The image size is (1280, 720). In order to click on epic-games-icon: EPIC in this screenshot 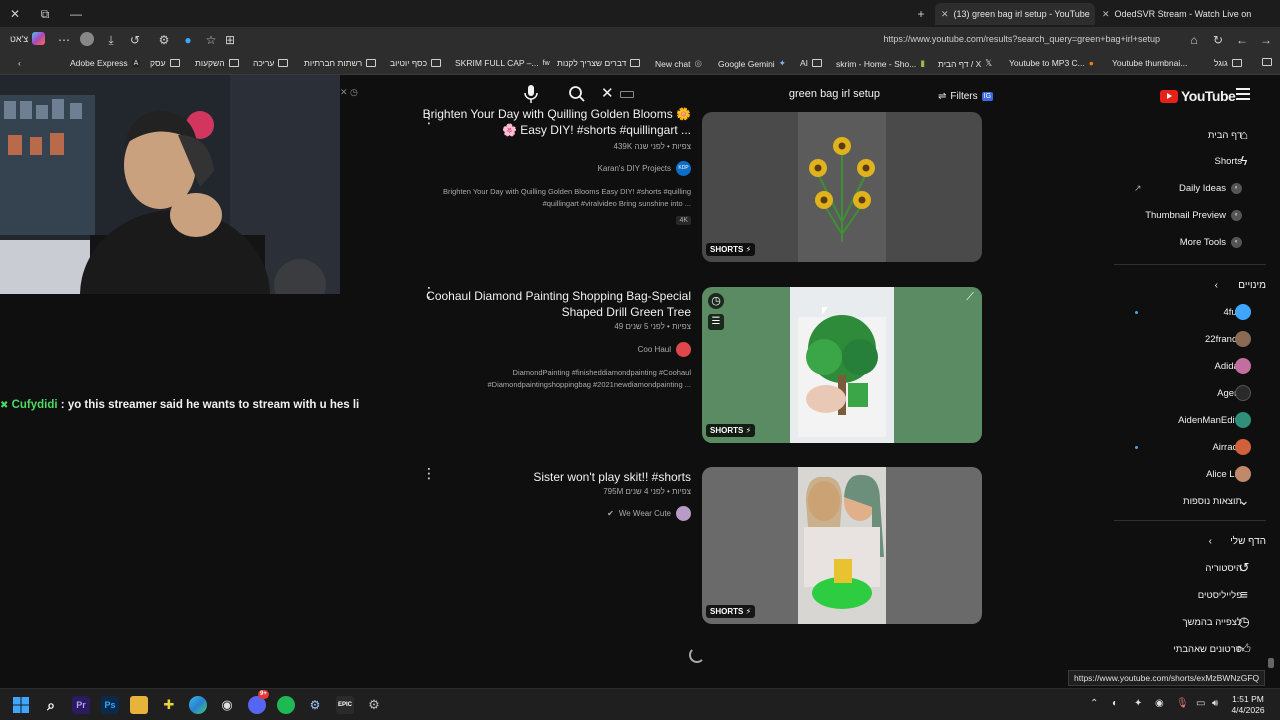, I will do `click(345, 705)`.